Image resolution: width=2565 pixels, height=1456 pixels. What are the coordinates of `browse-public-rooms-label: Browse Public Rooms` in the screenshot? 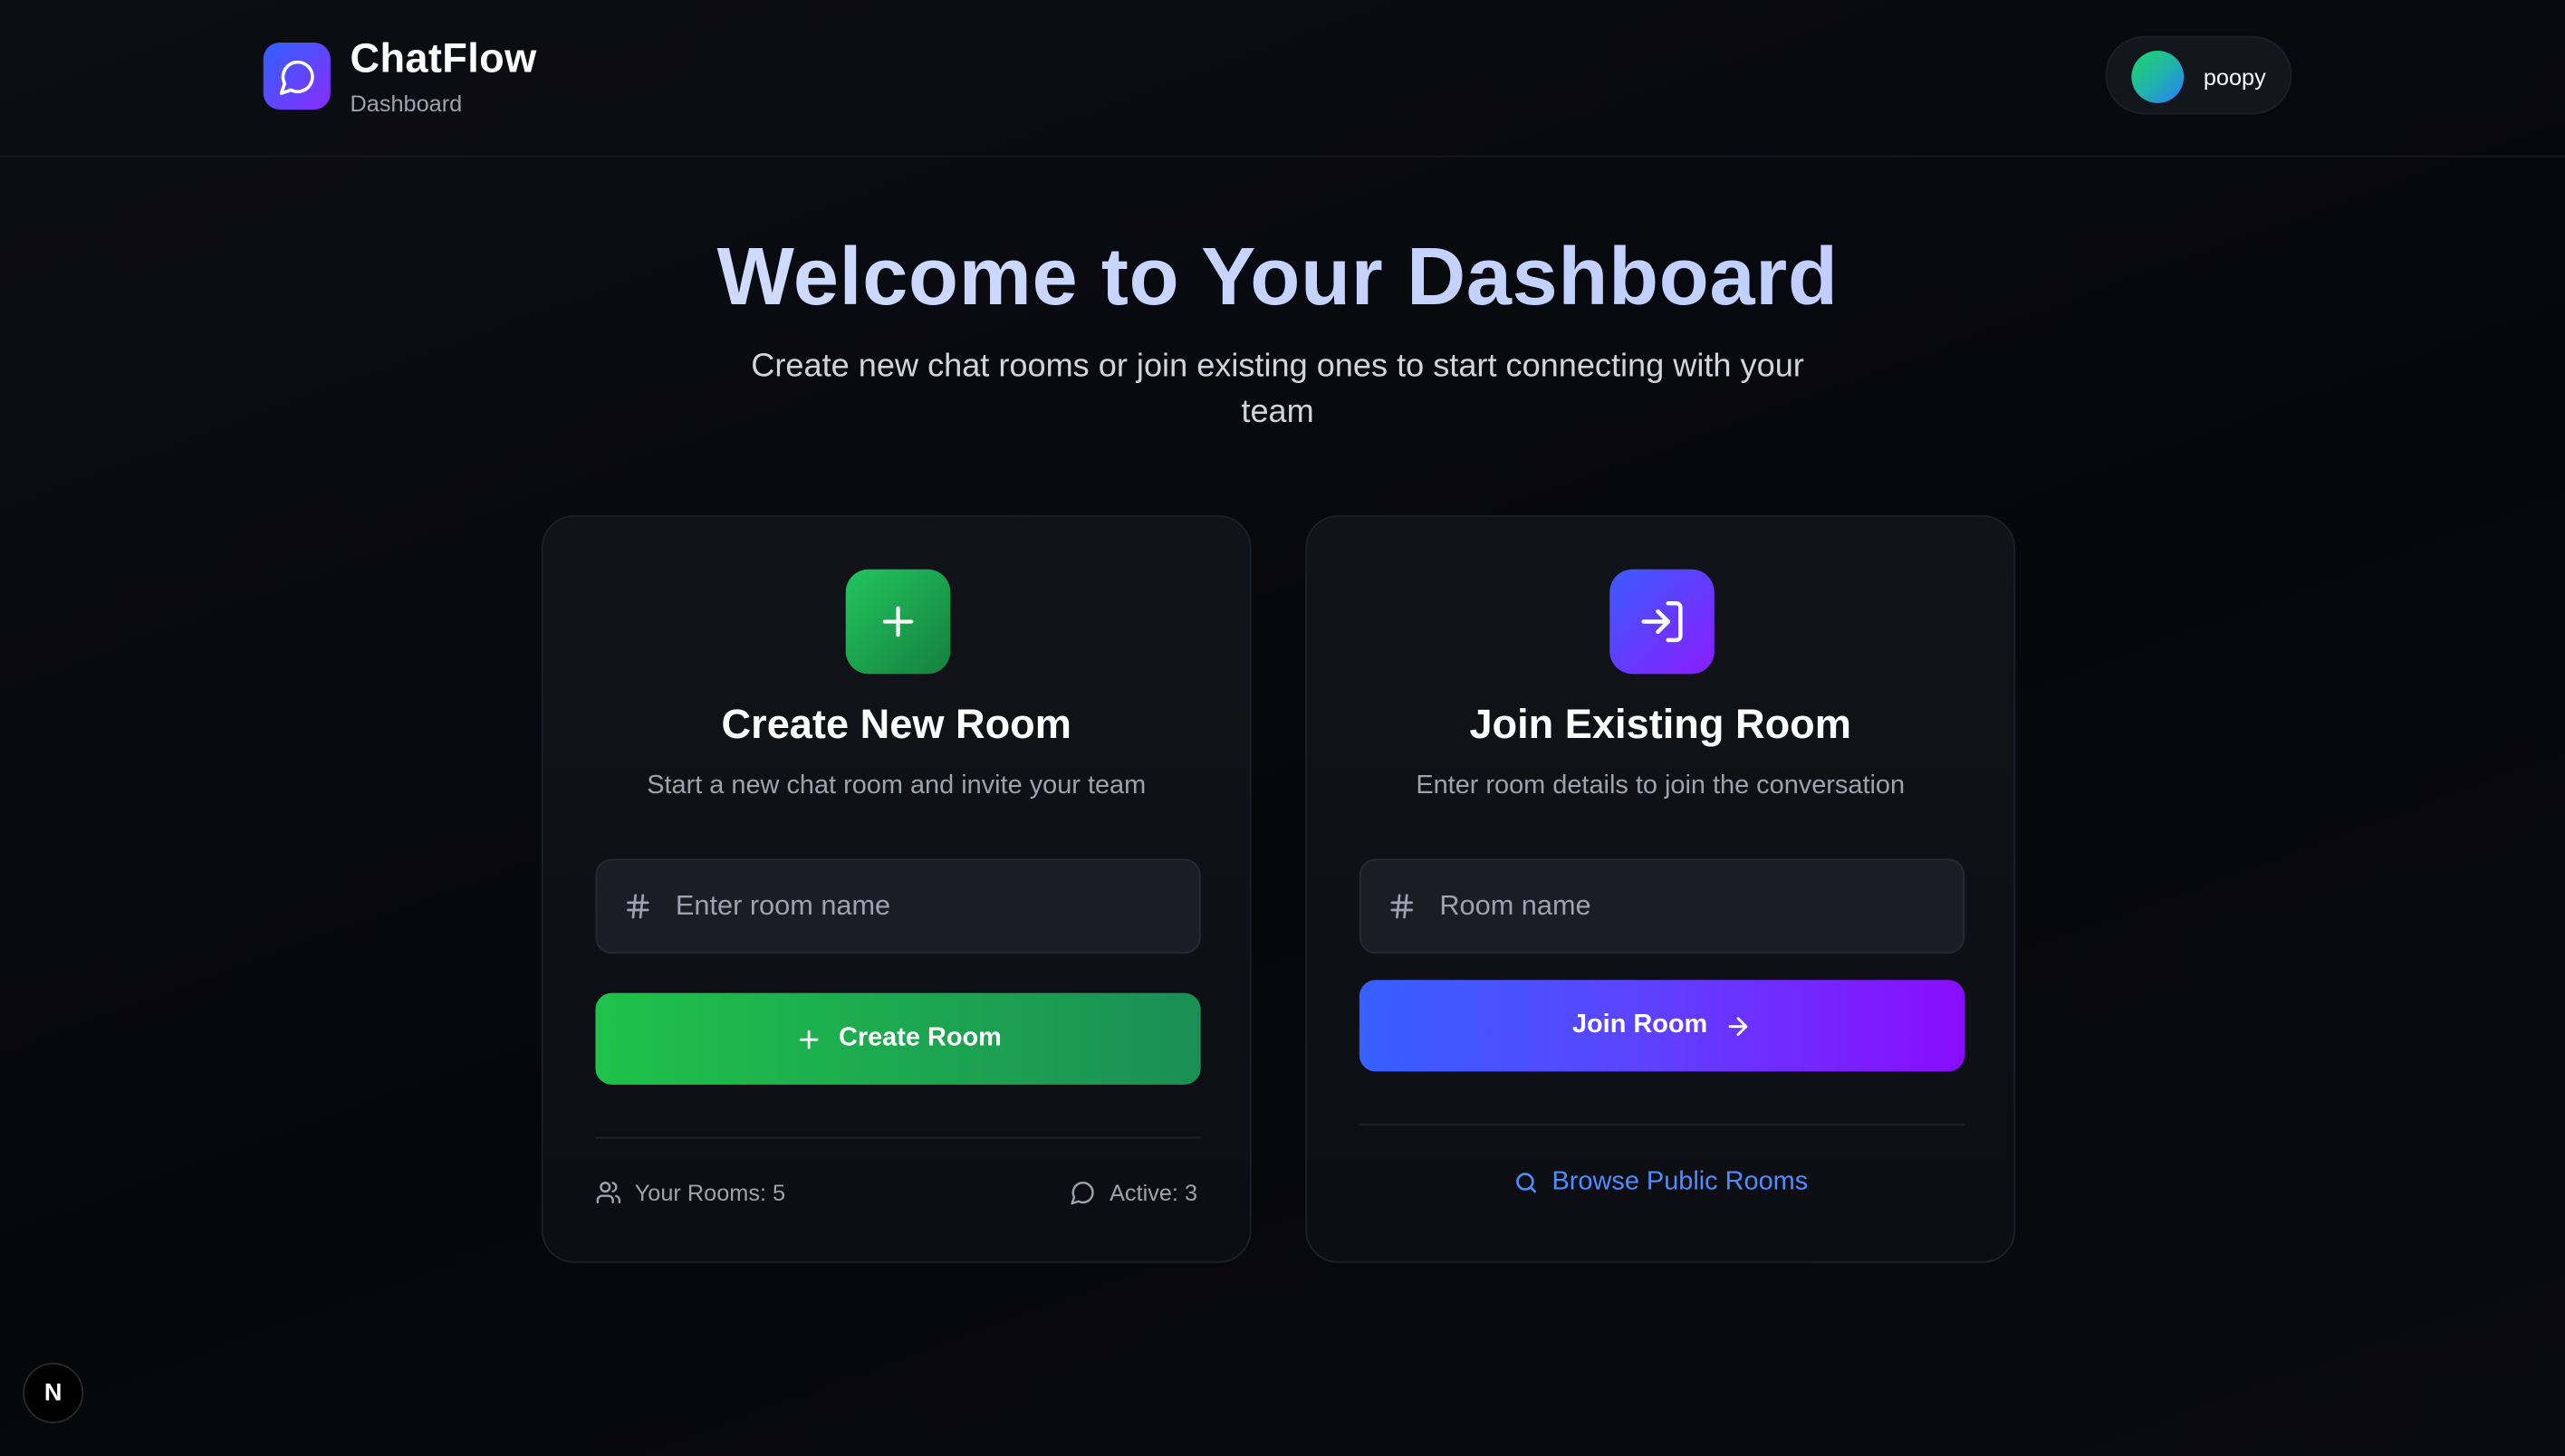 It's located at (1680, 1181).